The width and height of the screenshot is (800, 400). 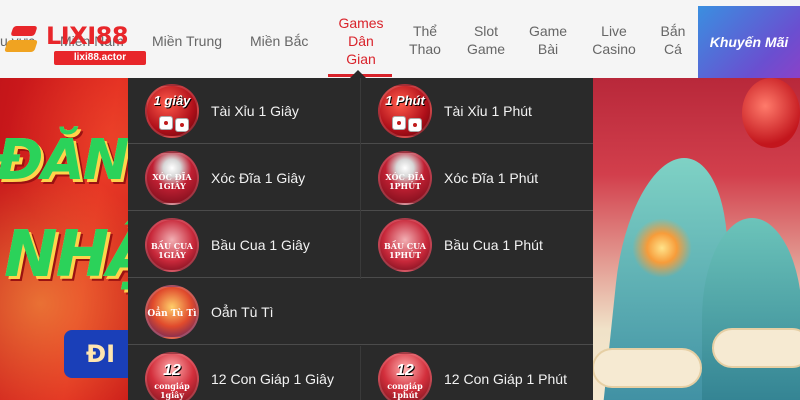 I want to click on 12-con-giap-1-phut-icon: 12 congiáp 1phút, so click(x=405, y=376).